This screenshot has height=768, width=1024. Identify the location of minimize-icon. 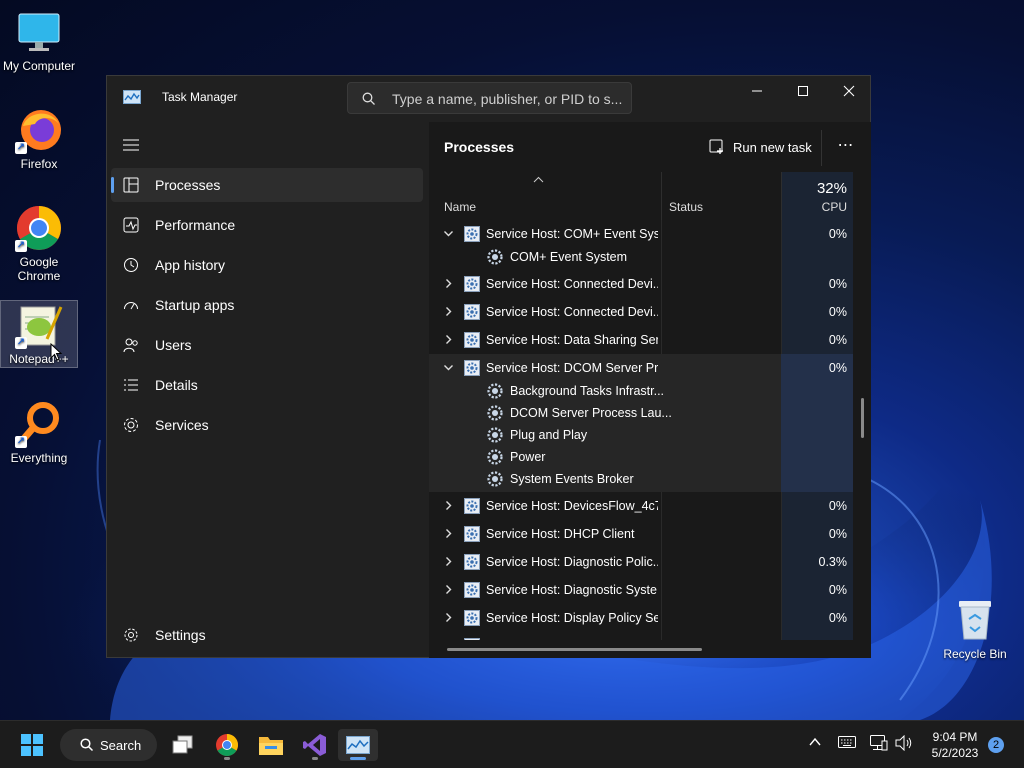
(757, 91).